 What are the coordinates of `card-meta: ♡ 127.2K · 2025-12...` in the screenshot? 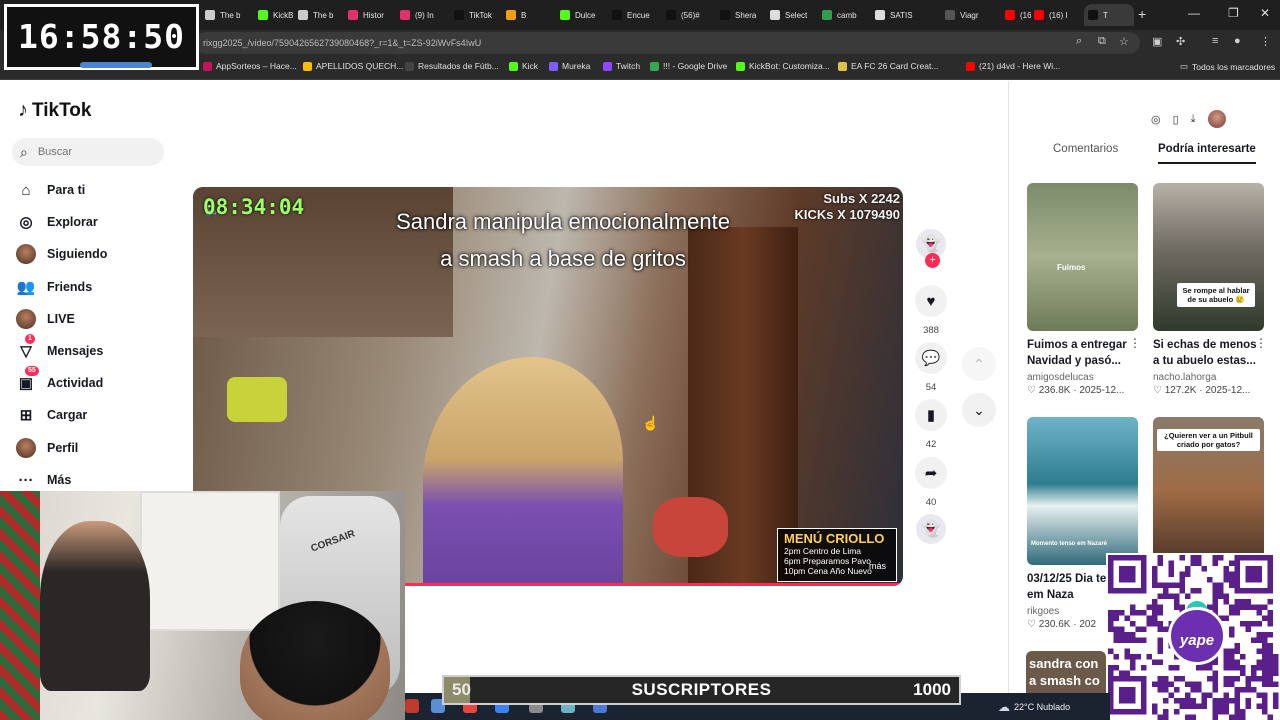 It's located at (1202, 390).